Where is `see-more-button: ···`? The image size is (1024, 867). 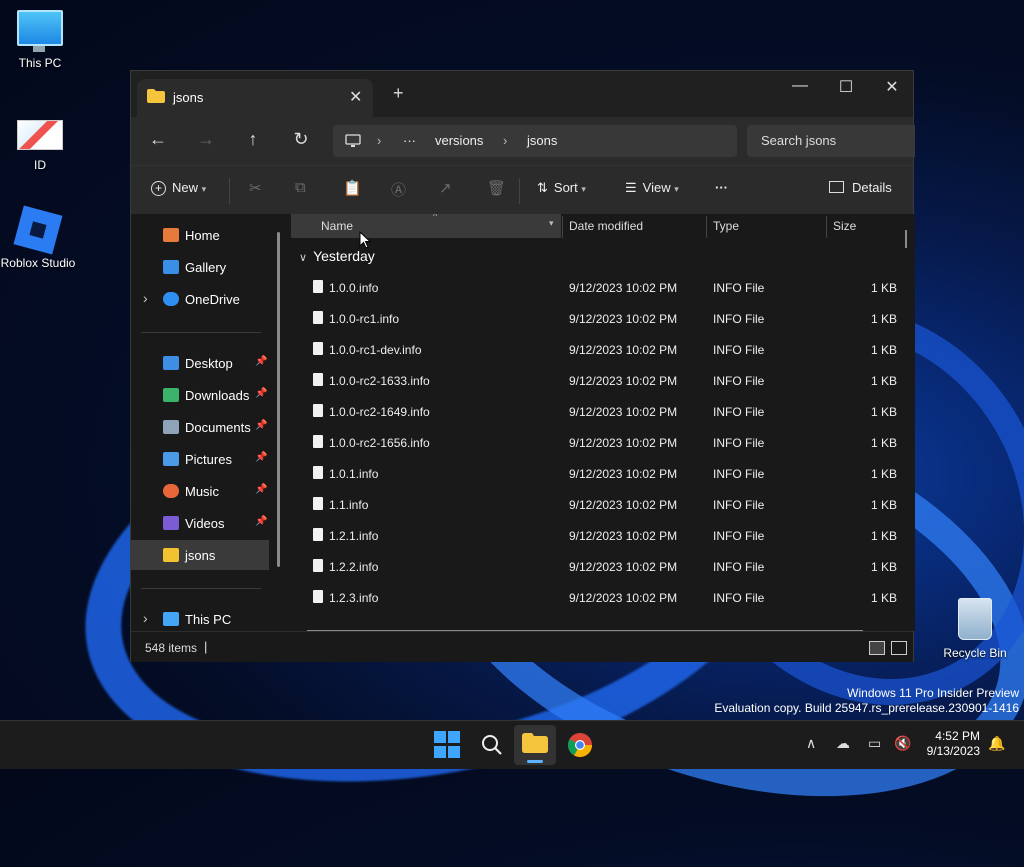
see-more-button: ··· is located at coordinates (721, 187).